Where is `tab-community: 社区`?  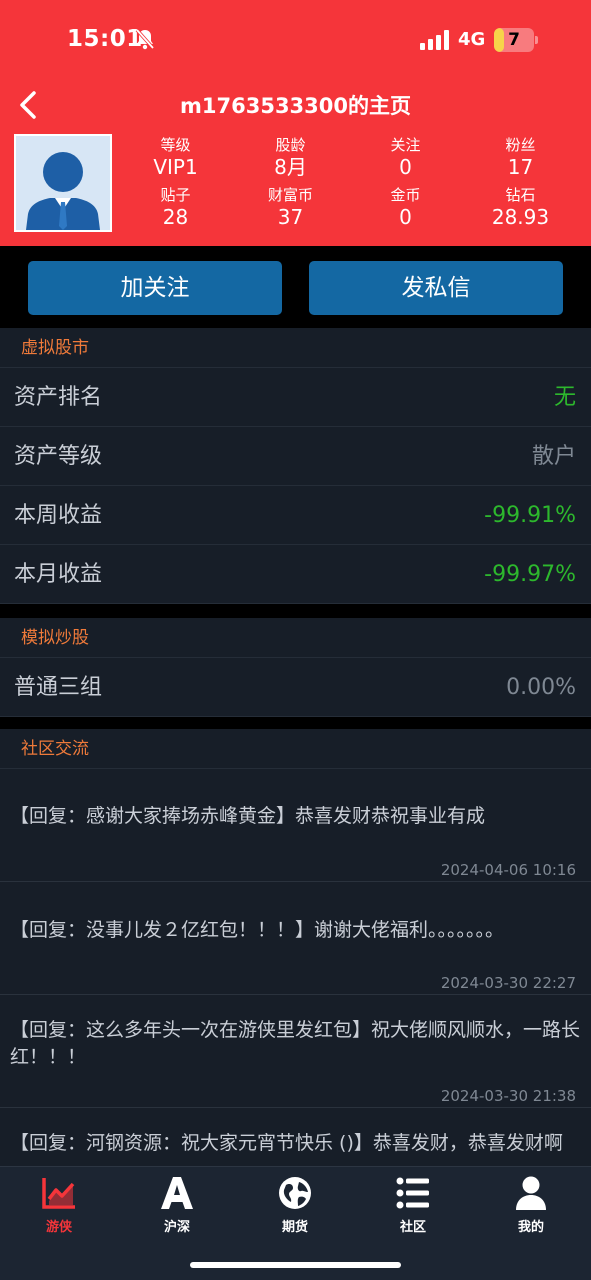 tab-community: 社区 is located at coordinates (413, 1205).